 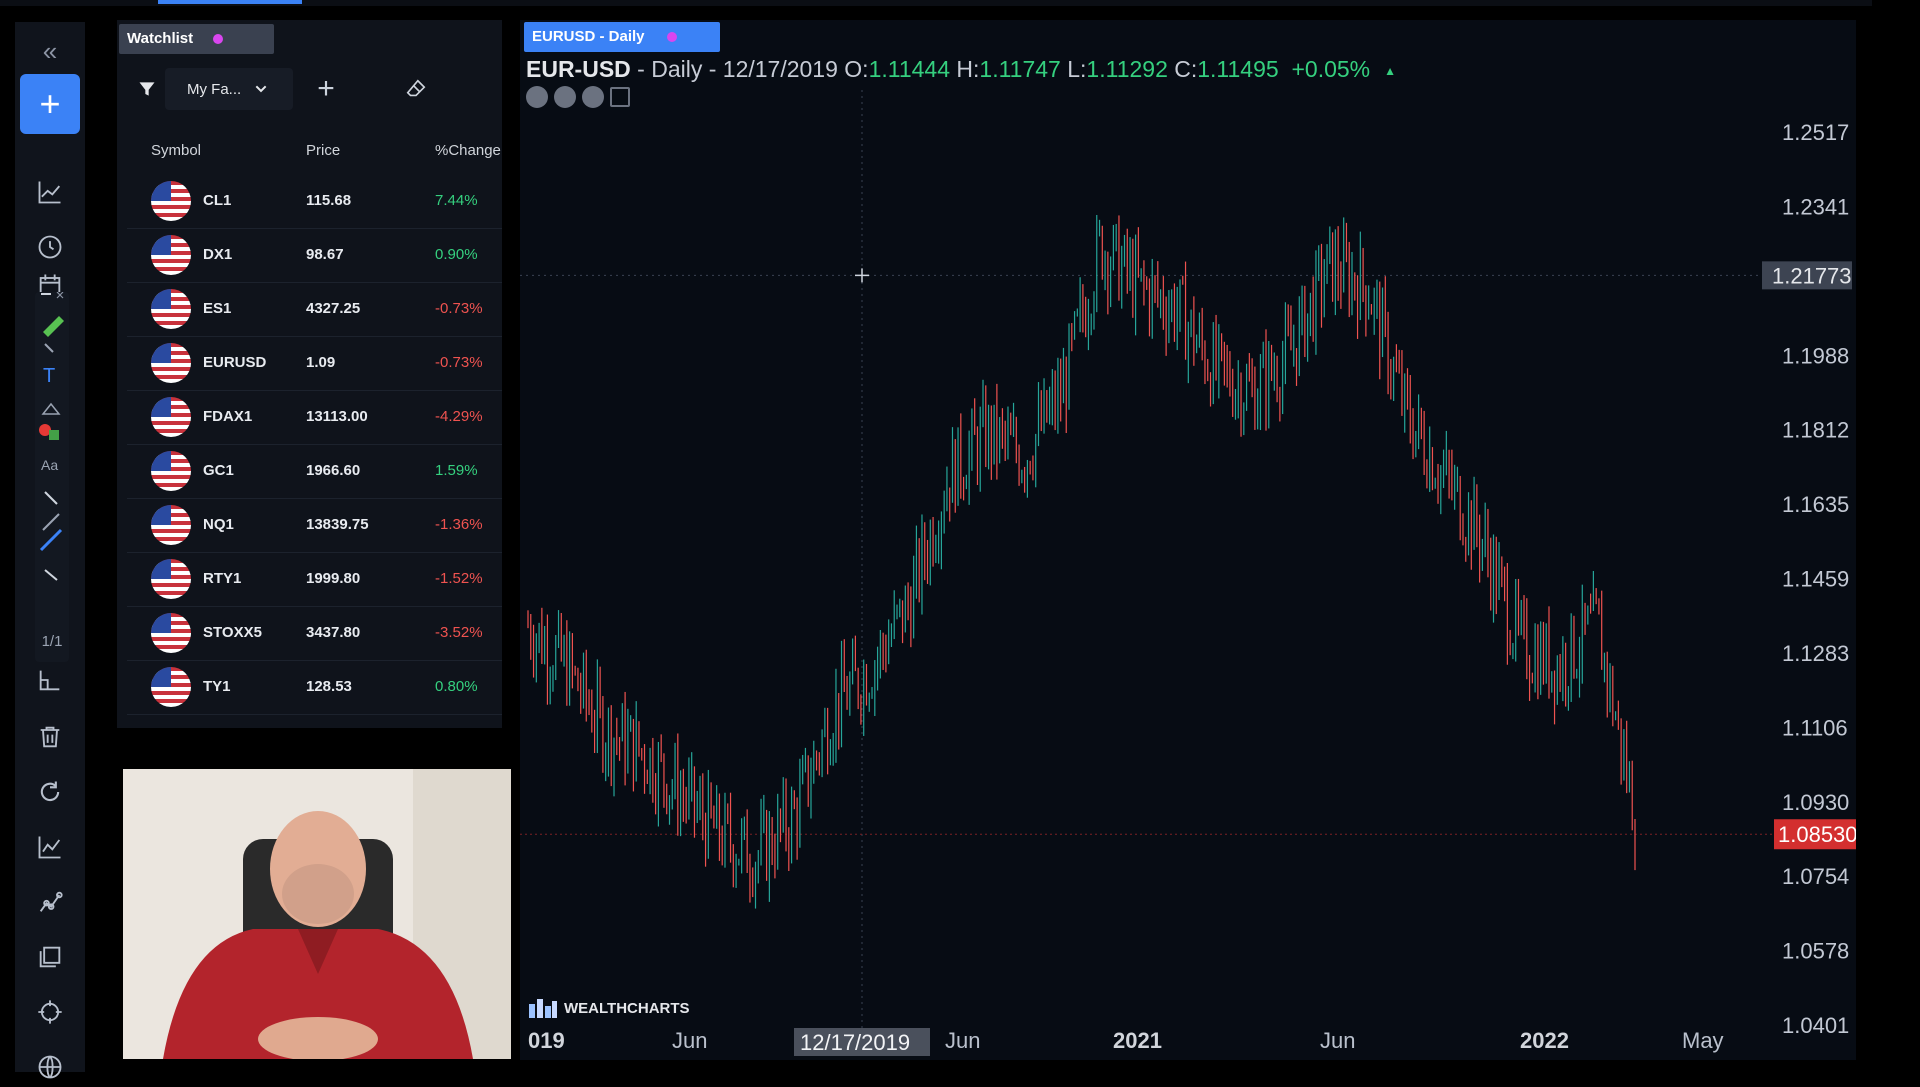 What do you see at coordinates (936, 3) in the screenshot?
I see `top-bar` at bounding box center [936, 3].